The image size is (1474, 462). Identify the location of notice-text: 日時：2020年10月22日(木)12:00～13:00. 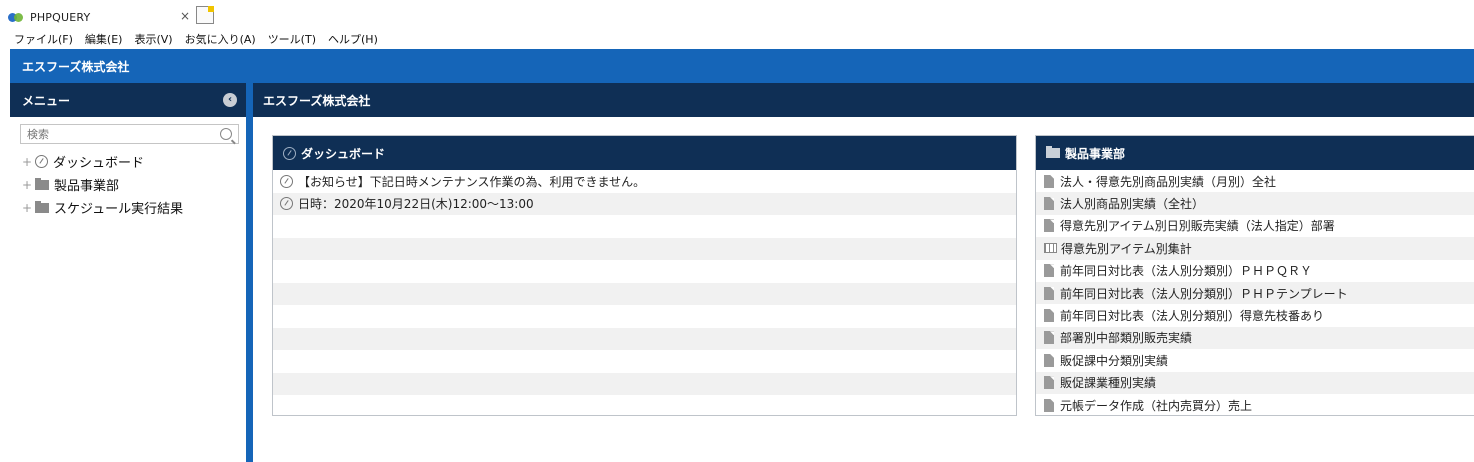
(416, 204).